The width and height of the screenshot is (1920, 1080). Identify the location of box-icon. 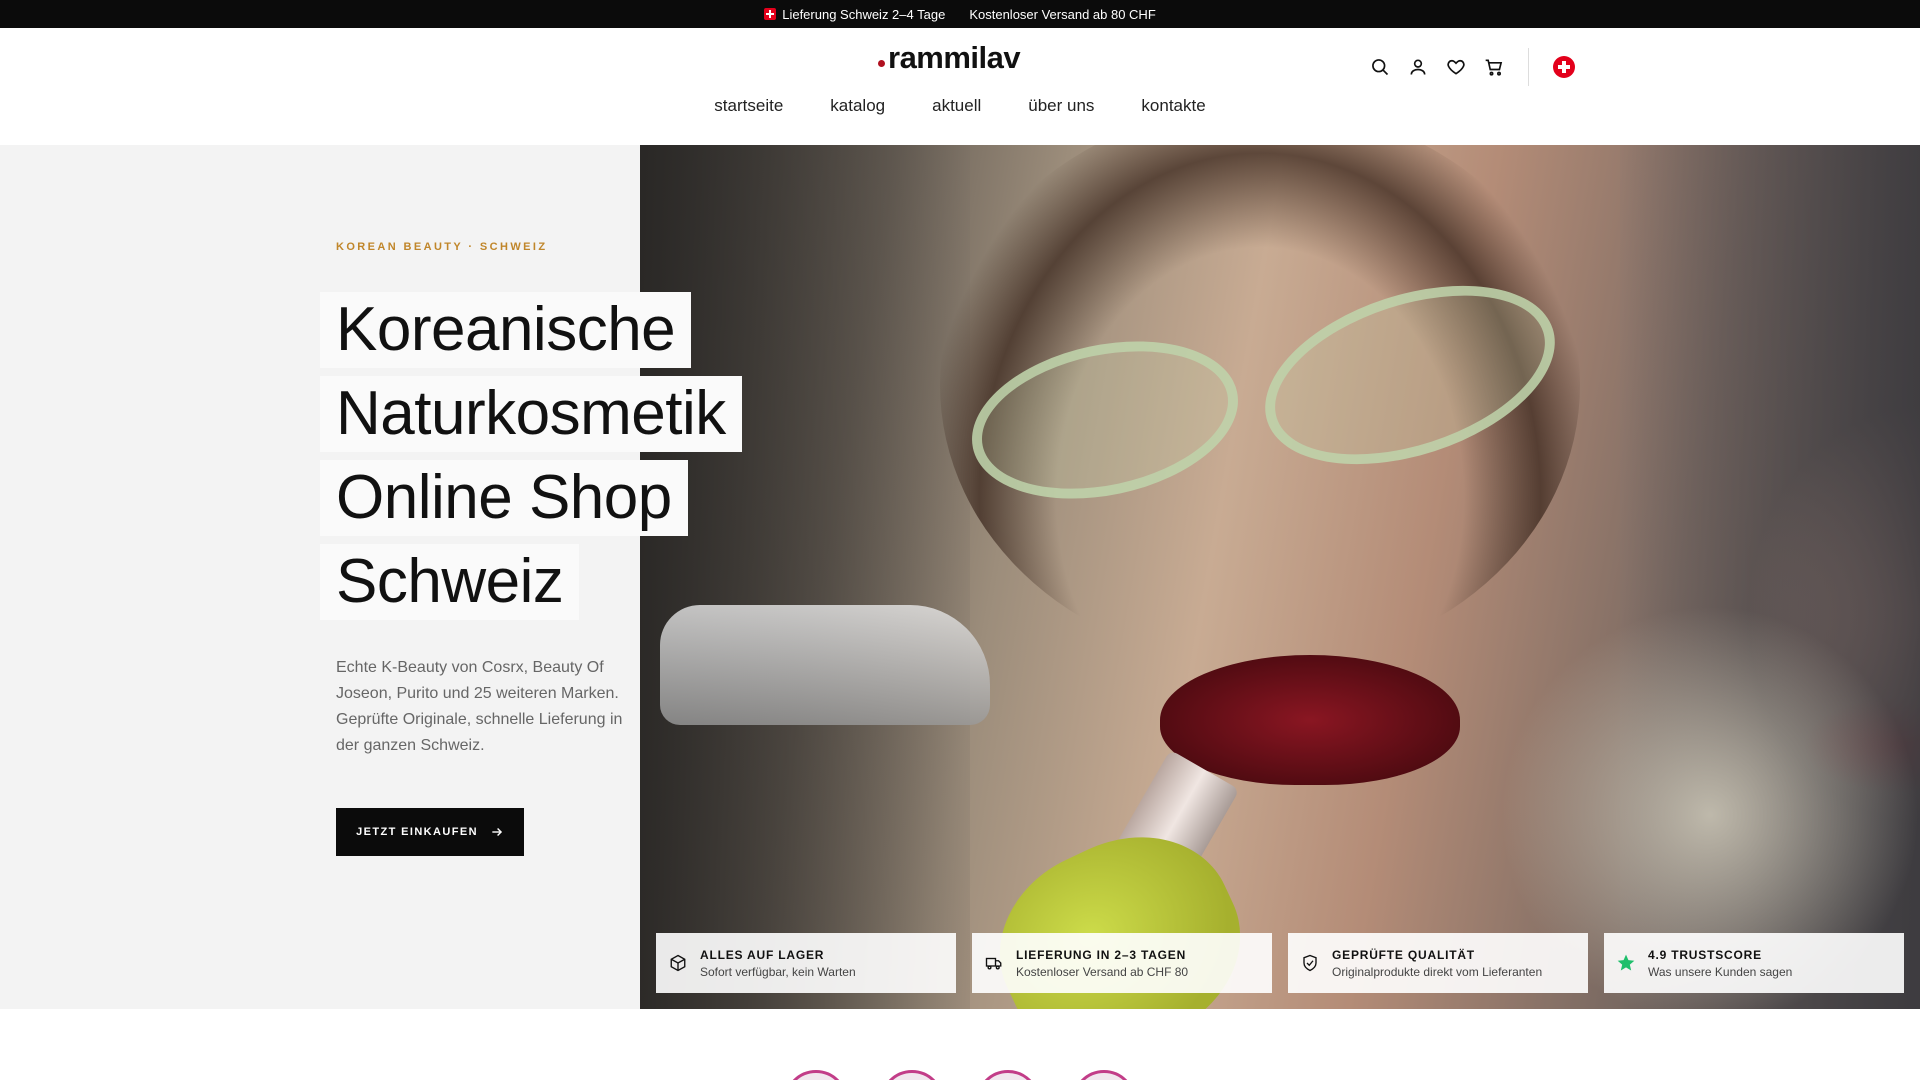
(678, 963).